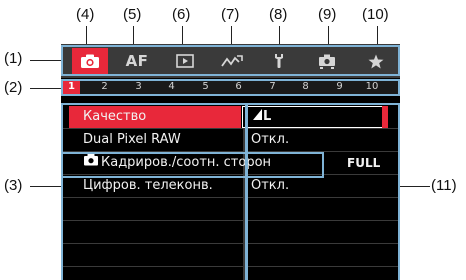  I want to click on callout-1: (1), so click(13, 58).